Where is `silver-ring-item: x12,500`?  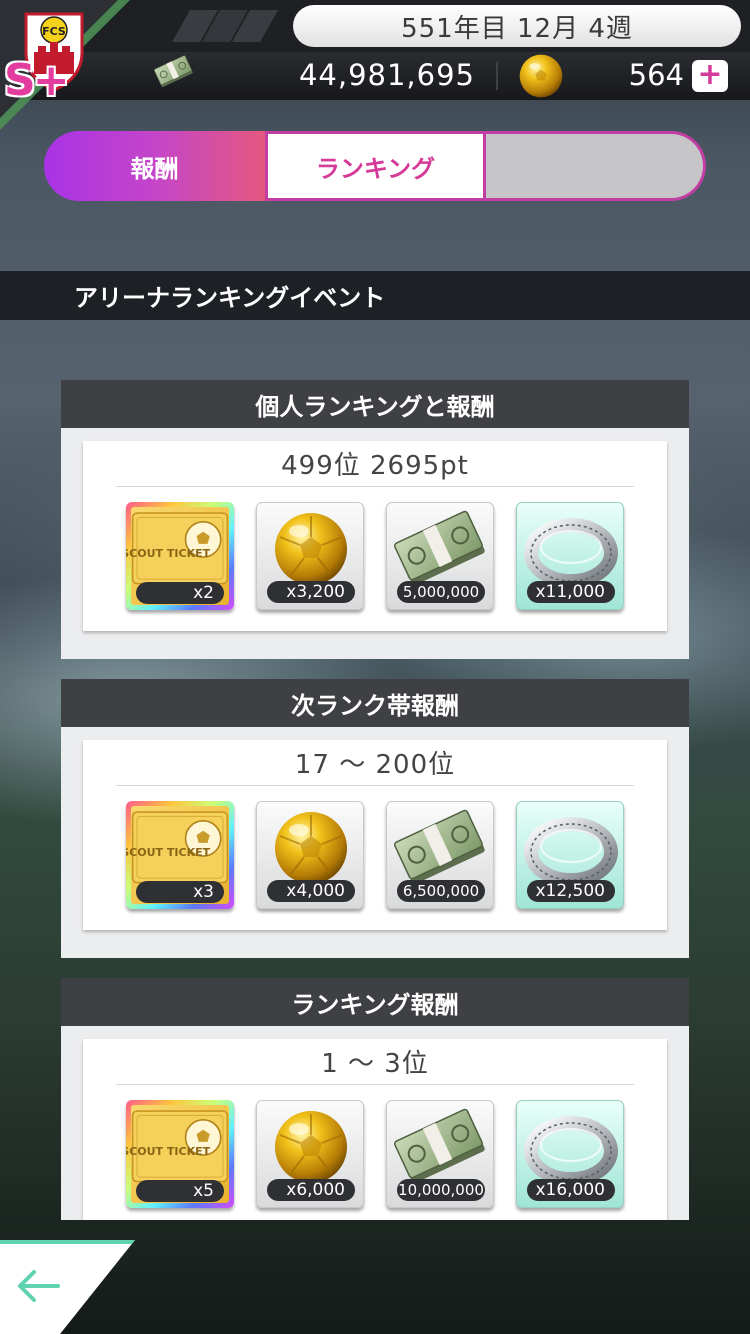 silver-ring-item: x12,500 is located at coordinates (570, 855).